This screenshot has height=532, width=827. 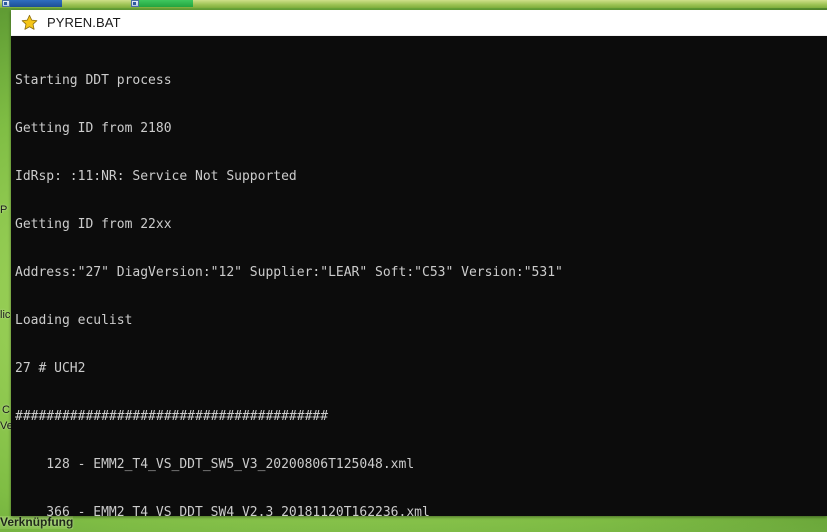 What do you see at coordinates (419, 23) in the screenshot?
I see `window-titlebar: PYREN.BAT` at bounding box center [419, 23].